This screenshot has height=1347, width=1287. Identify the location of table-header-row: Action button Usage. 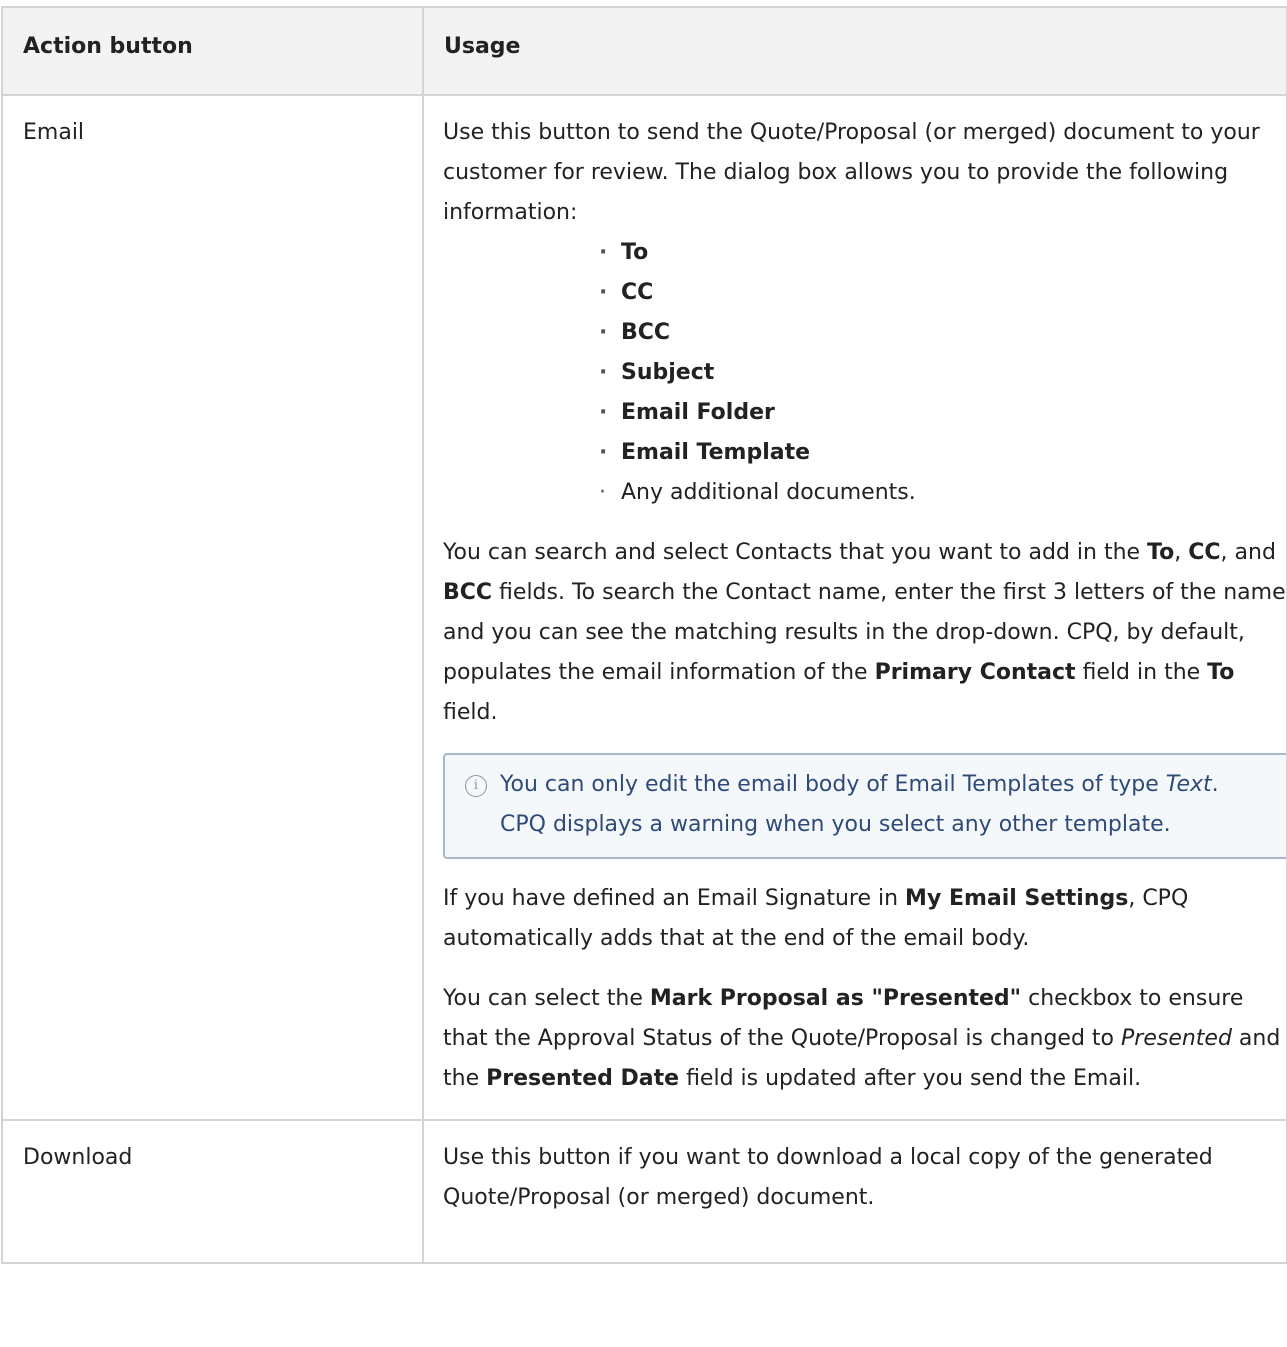
(644, 51).